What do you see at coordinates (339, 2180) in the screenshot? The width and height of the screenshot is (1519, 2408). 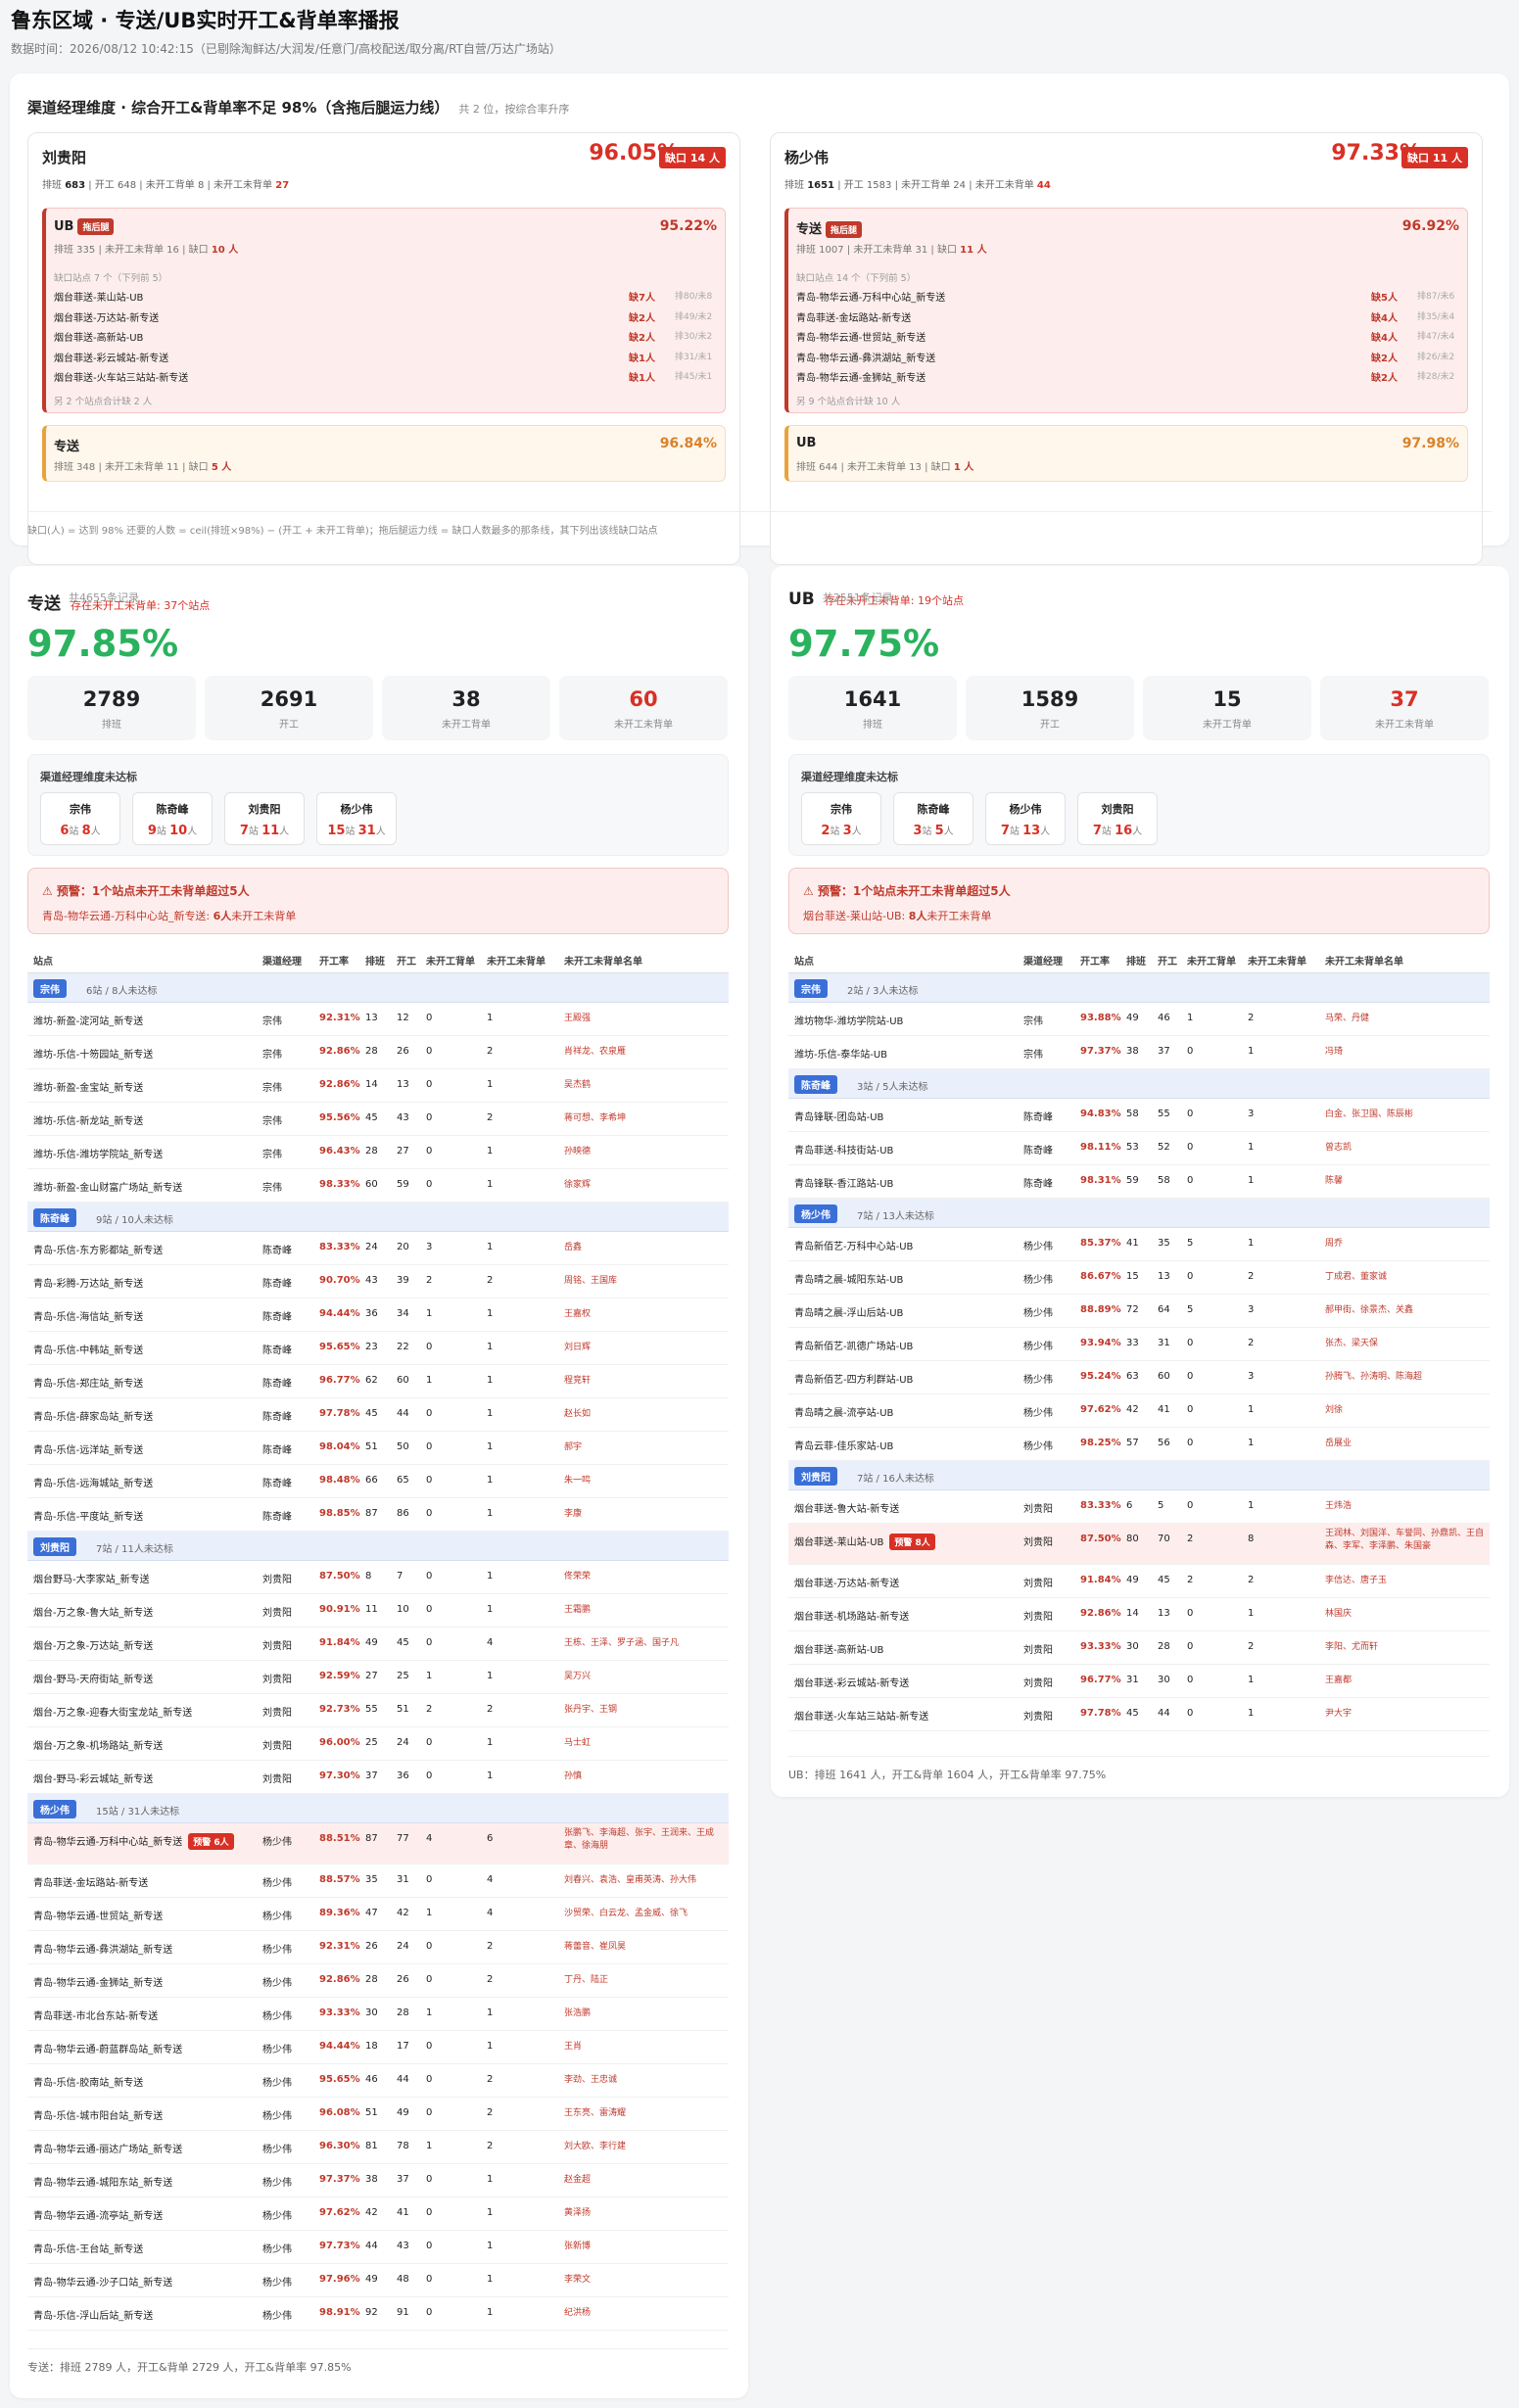 I see `start-rate: 97.37%` at bounding box center [339, 2180].